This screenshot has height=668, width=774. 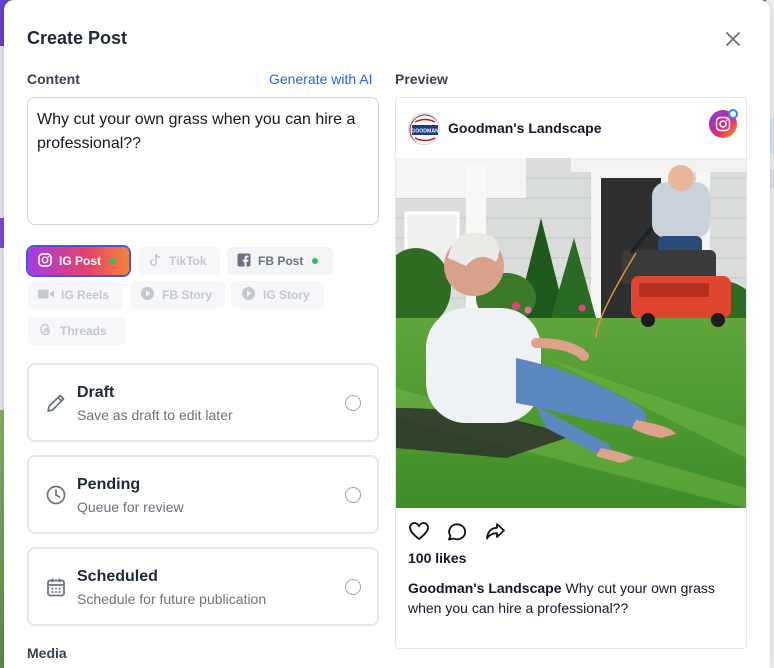 I want to click on platform-chip-threads: Threads, so click(x=77, y=331).